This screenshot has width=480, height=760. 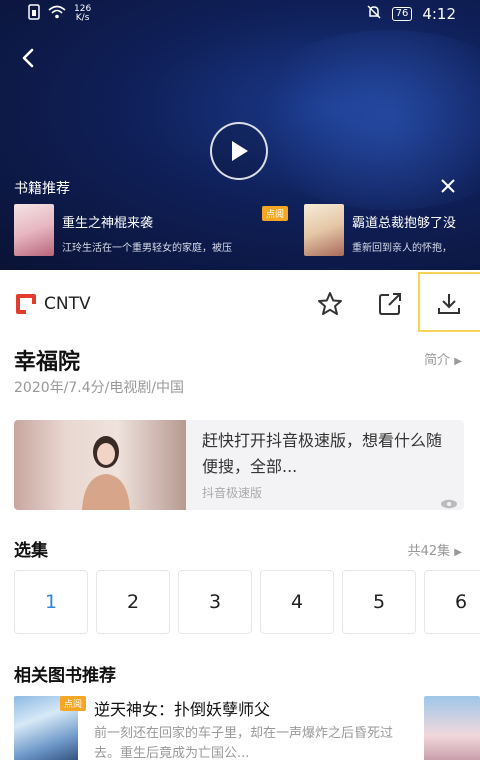 I want to click on book-card: 霸道总裁抱够了没 重新回到亲人的怀抱，, so click(x=392, y=232).